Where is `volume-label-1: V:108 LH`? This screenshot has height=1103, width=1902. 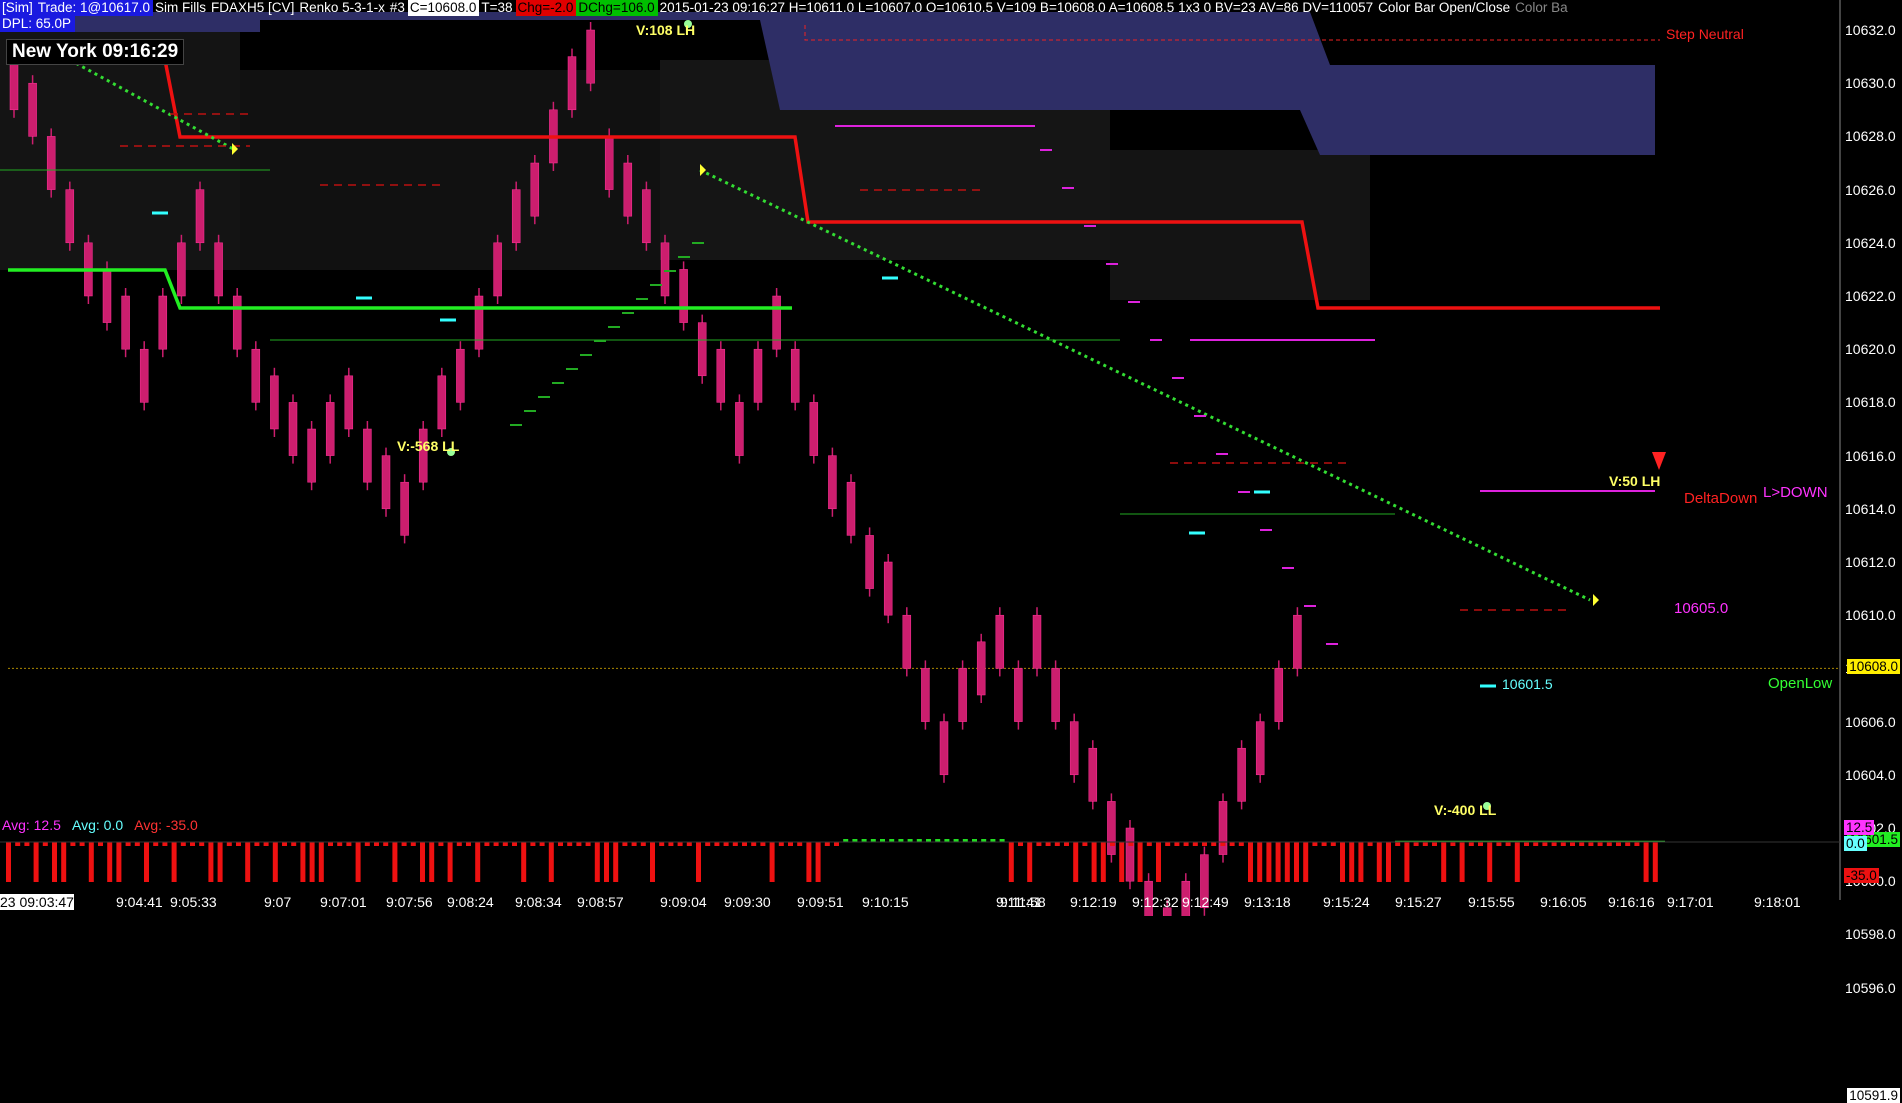
volume-label-1: V:108 LH is located at coordinates (665, 30).